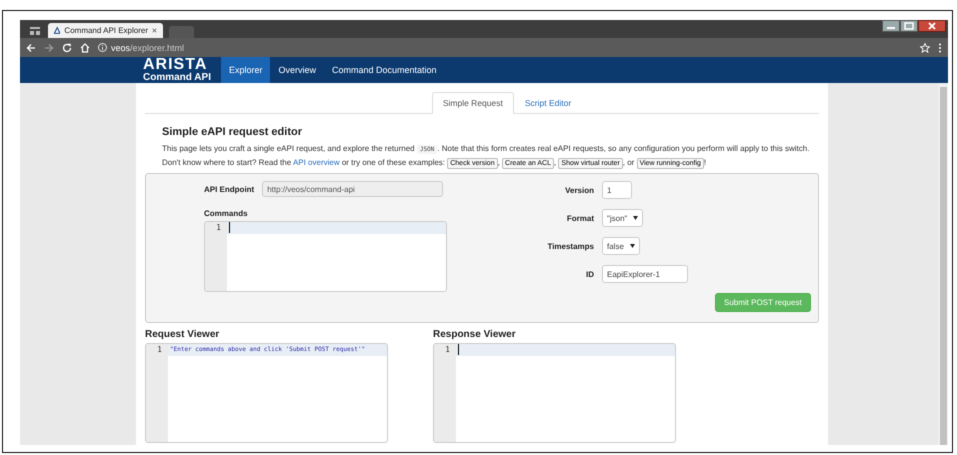  What do you see at coordinates (617, 190) in the screenshot?
I see `text-field: 1` at bounding box center [617, 190].